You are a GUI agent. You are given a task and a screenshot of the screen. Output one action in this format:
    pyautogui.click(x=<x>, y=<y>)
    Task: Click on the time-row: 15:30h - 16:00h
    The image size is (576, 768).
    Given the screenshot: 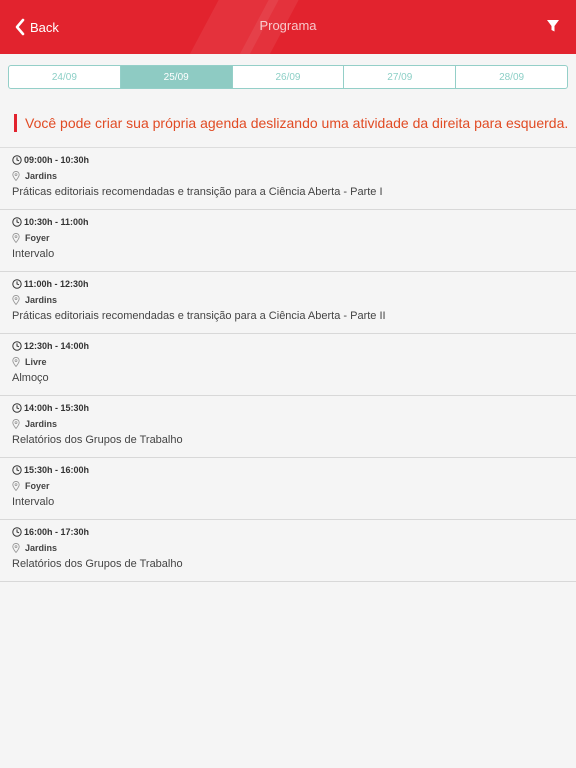 What is the action you would take?
    pyautogui.click(x=50, y=470)
    